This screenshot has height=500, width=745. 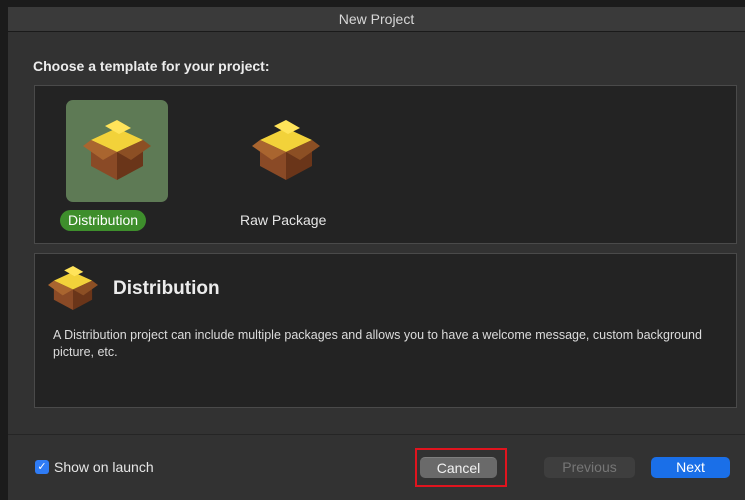 I want to click on next-button: Next, so click(x=690, y=467).